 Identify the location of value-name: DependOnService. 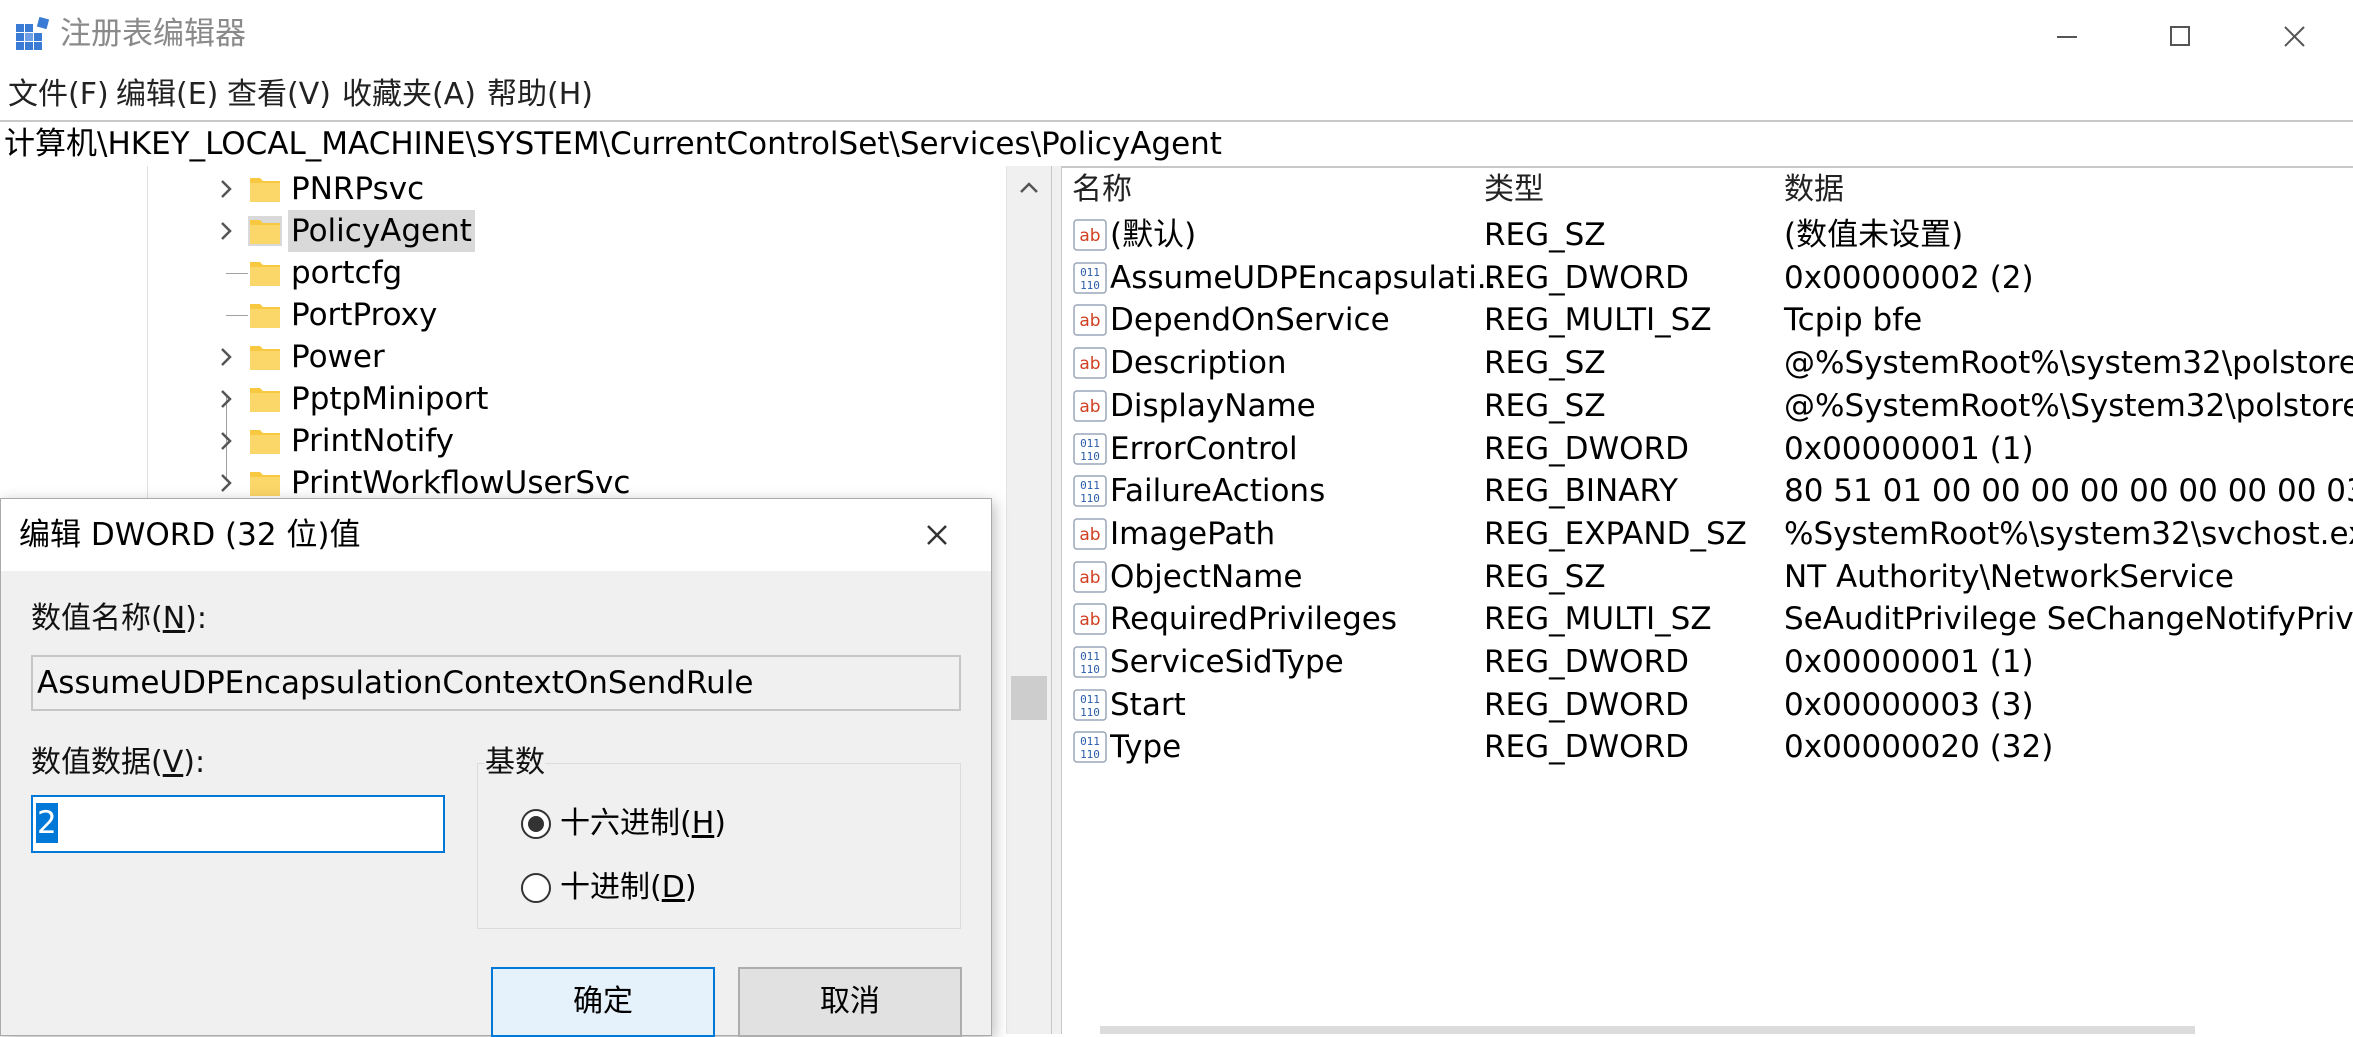
(1250, 320).